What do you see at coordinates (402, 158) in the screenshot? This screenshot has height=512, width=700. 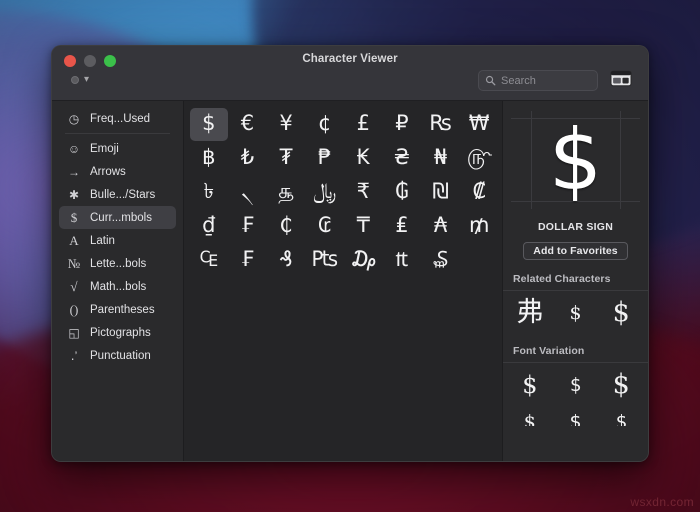 I see `char-cell-hryvnia-sign: ₴` at bounding box center [402, 158].